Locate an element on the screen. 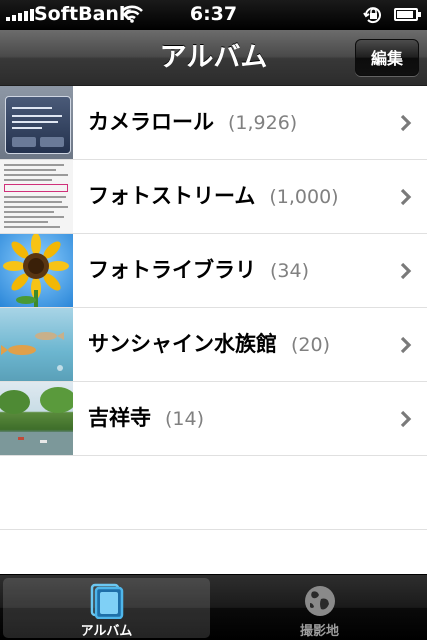 This screenshot has width=427, height=640. battery-level is located at coordinates (405, 14).